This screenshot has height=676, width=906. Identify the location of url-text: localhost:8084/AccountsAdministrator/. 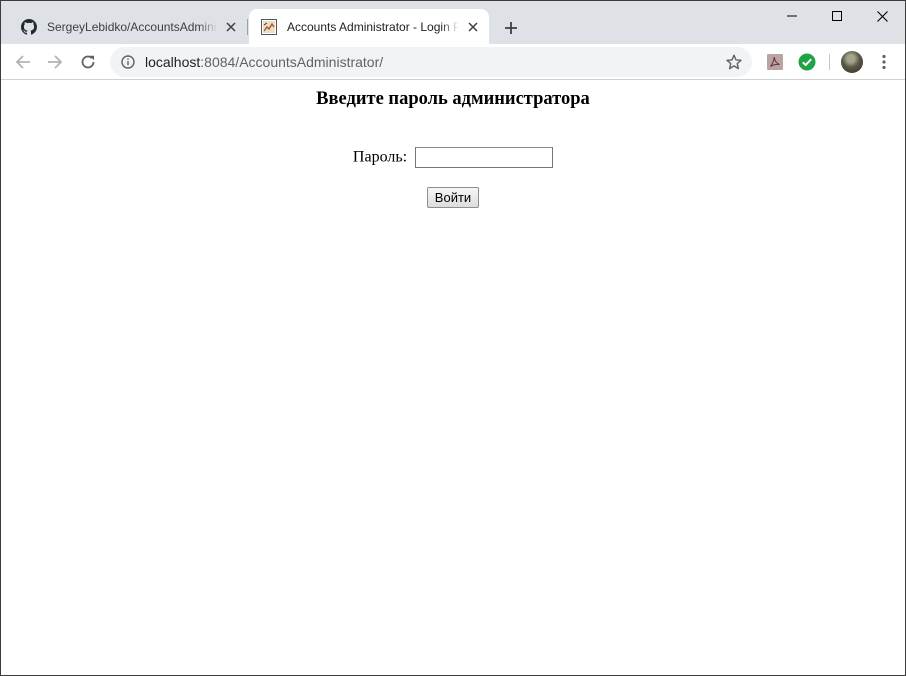
(264, 62).